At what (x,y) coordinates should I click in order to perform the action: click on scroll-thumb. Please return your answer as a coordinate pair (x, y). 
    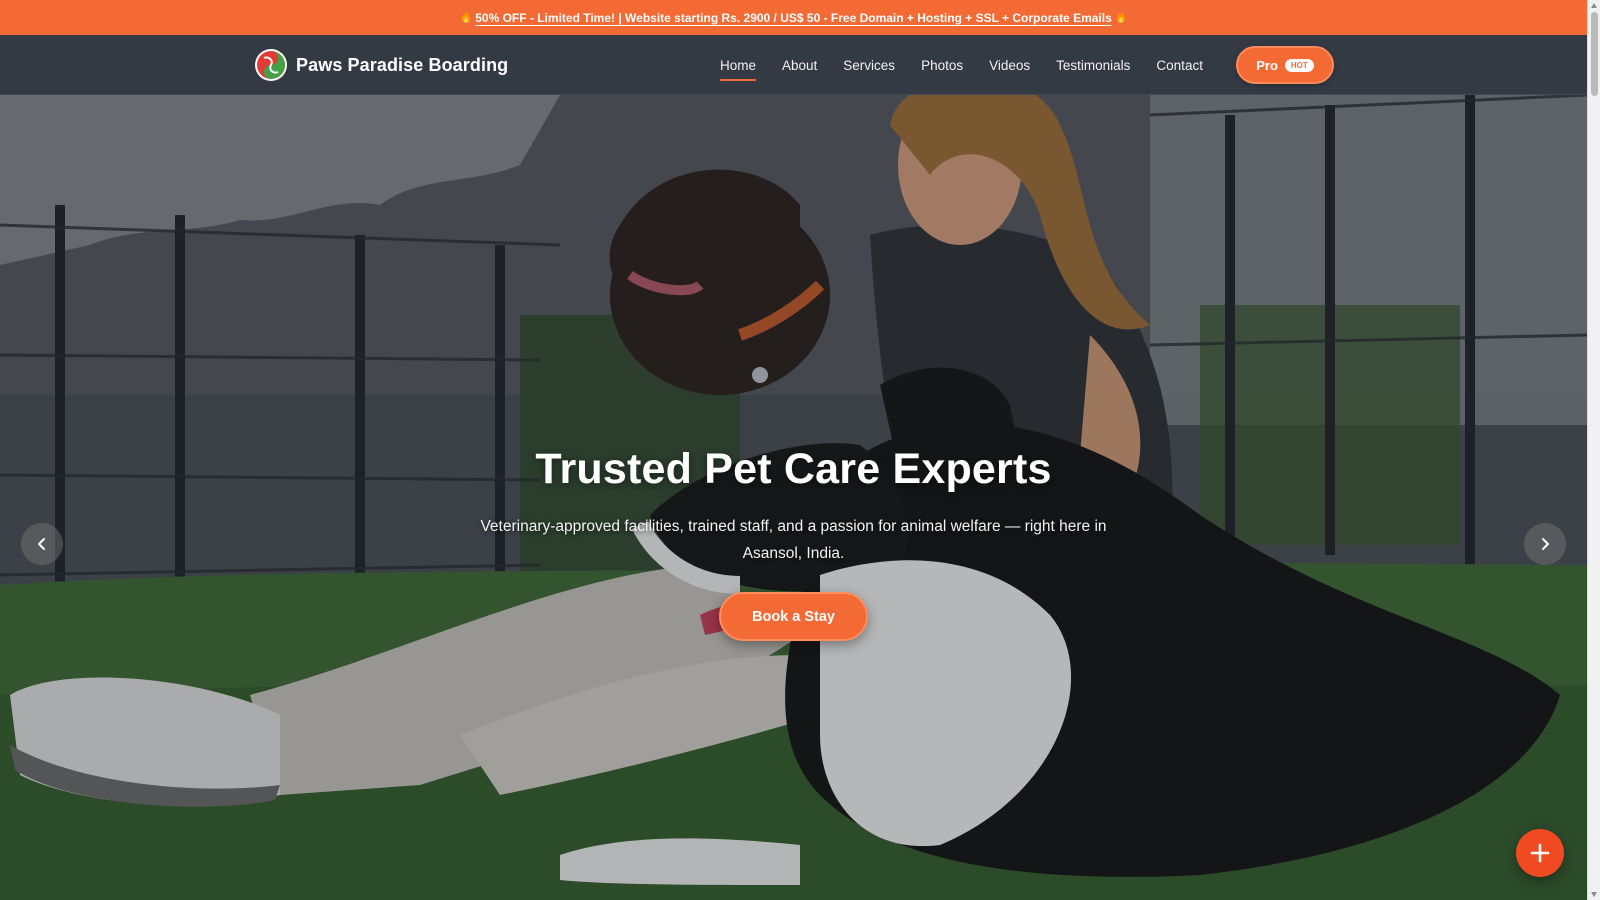
    Looking at the image, I should click on (1594, 54).